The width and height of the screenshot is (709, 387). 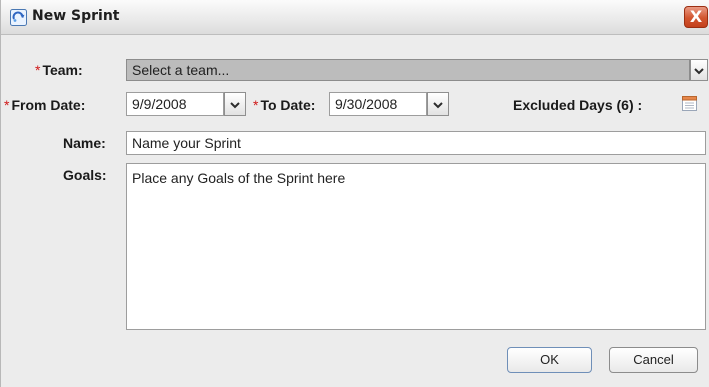 What do you see at coordinates (416, 143) in the screenshot?
I see `name-input: Name your Sprint` at bounding box center [416, 143].